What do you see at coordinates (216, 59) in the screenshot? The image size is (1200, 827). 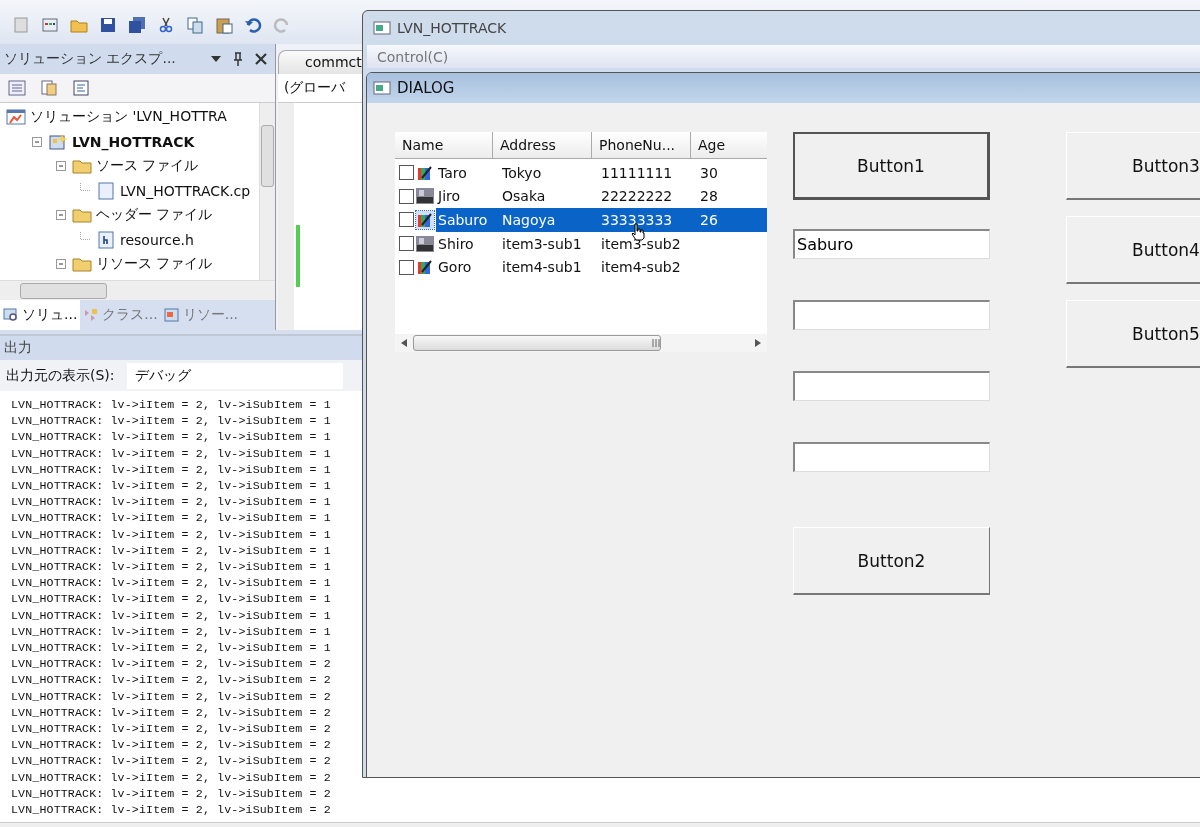 I see `dropdown-icon` at bounding box center [216, 59].